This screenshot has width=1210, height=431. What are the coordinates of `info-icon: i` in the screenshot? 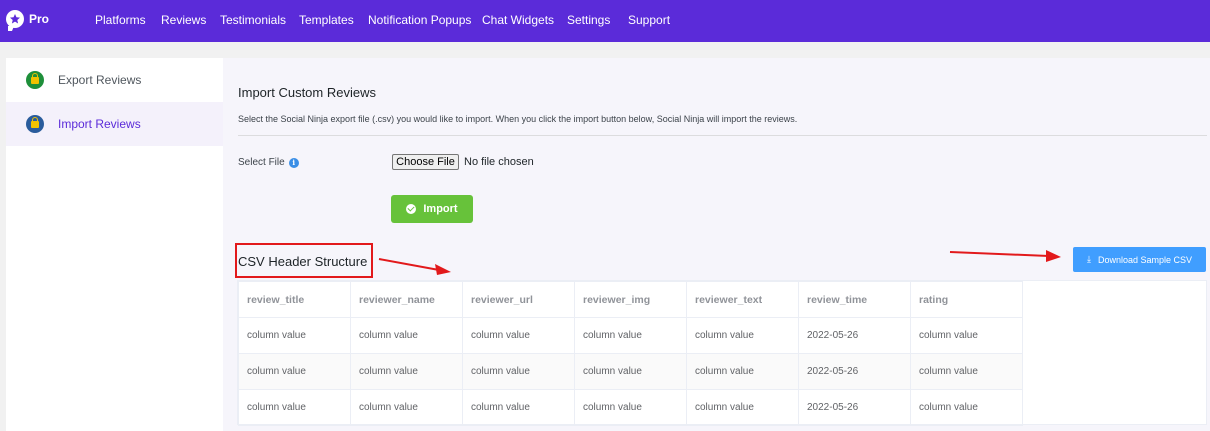 It's located at (293, 162).